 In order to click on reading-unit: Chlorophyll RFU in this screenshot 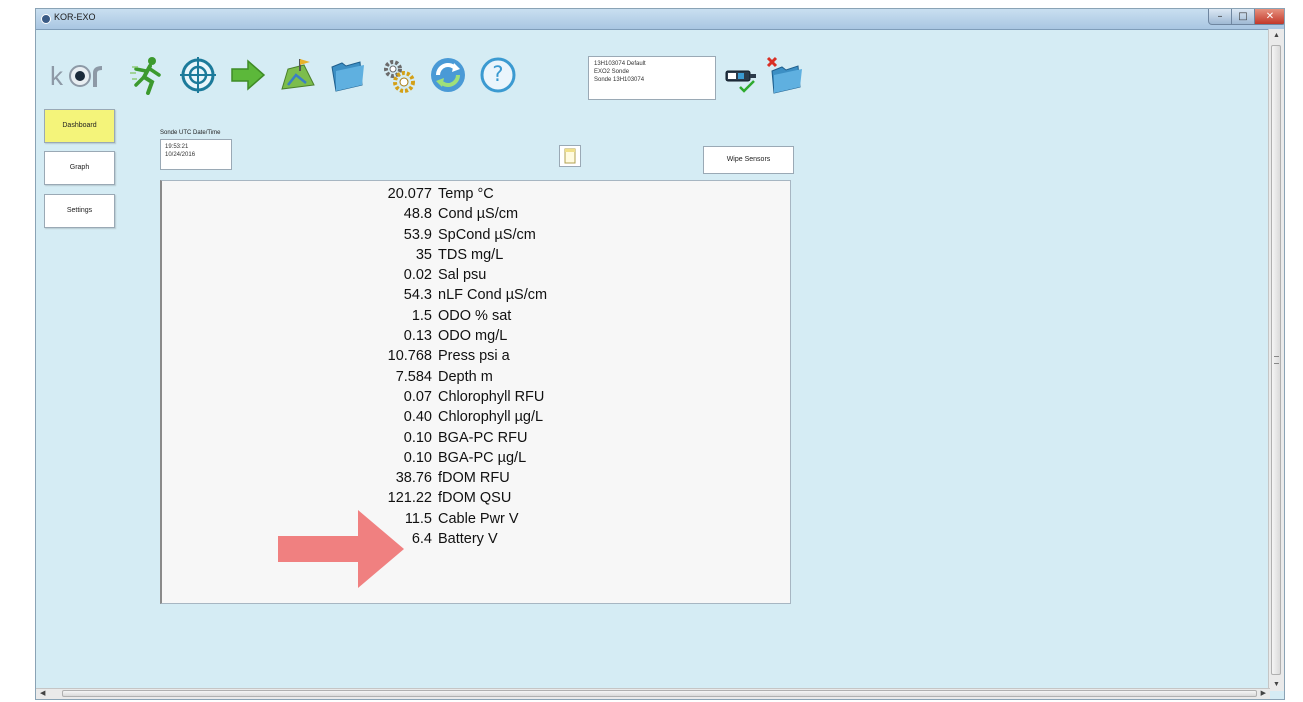, I will do `click(491, 396)`.